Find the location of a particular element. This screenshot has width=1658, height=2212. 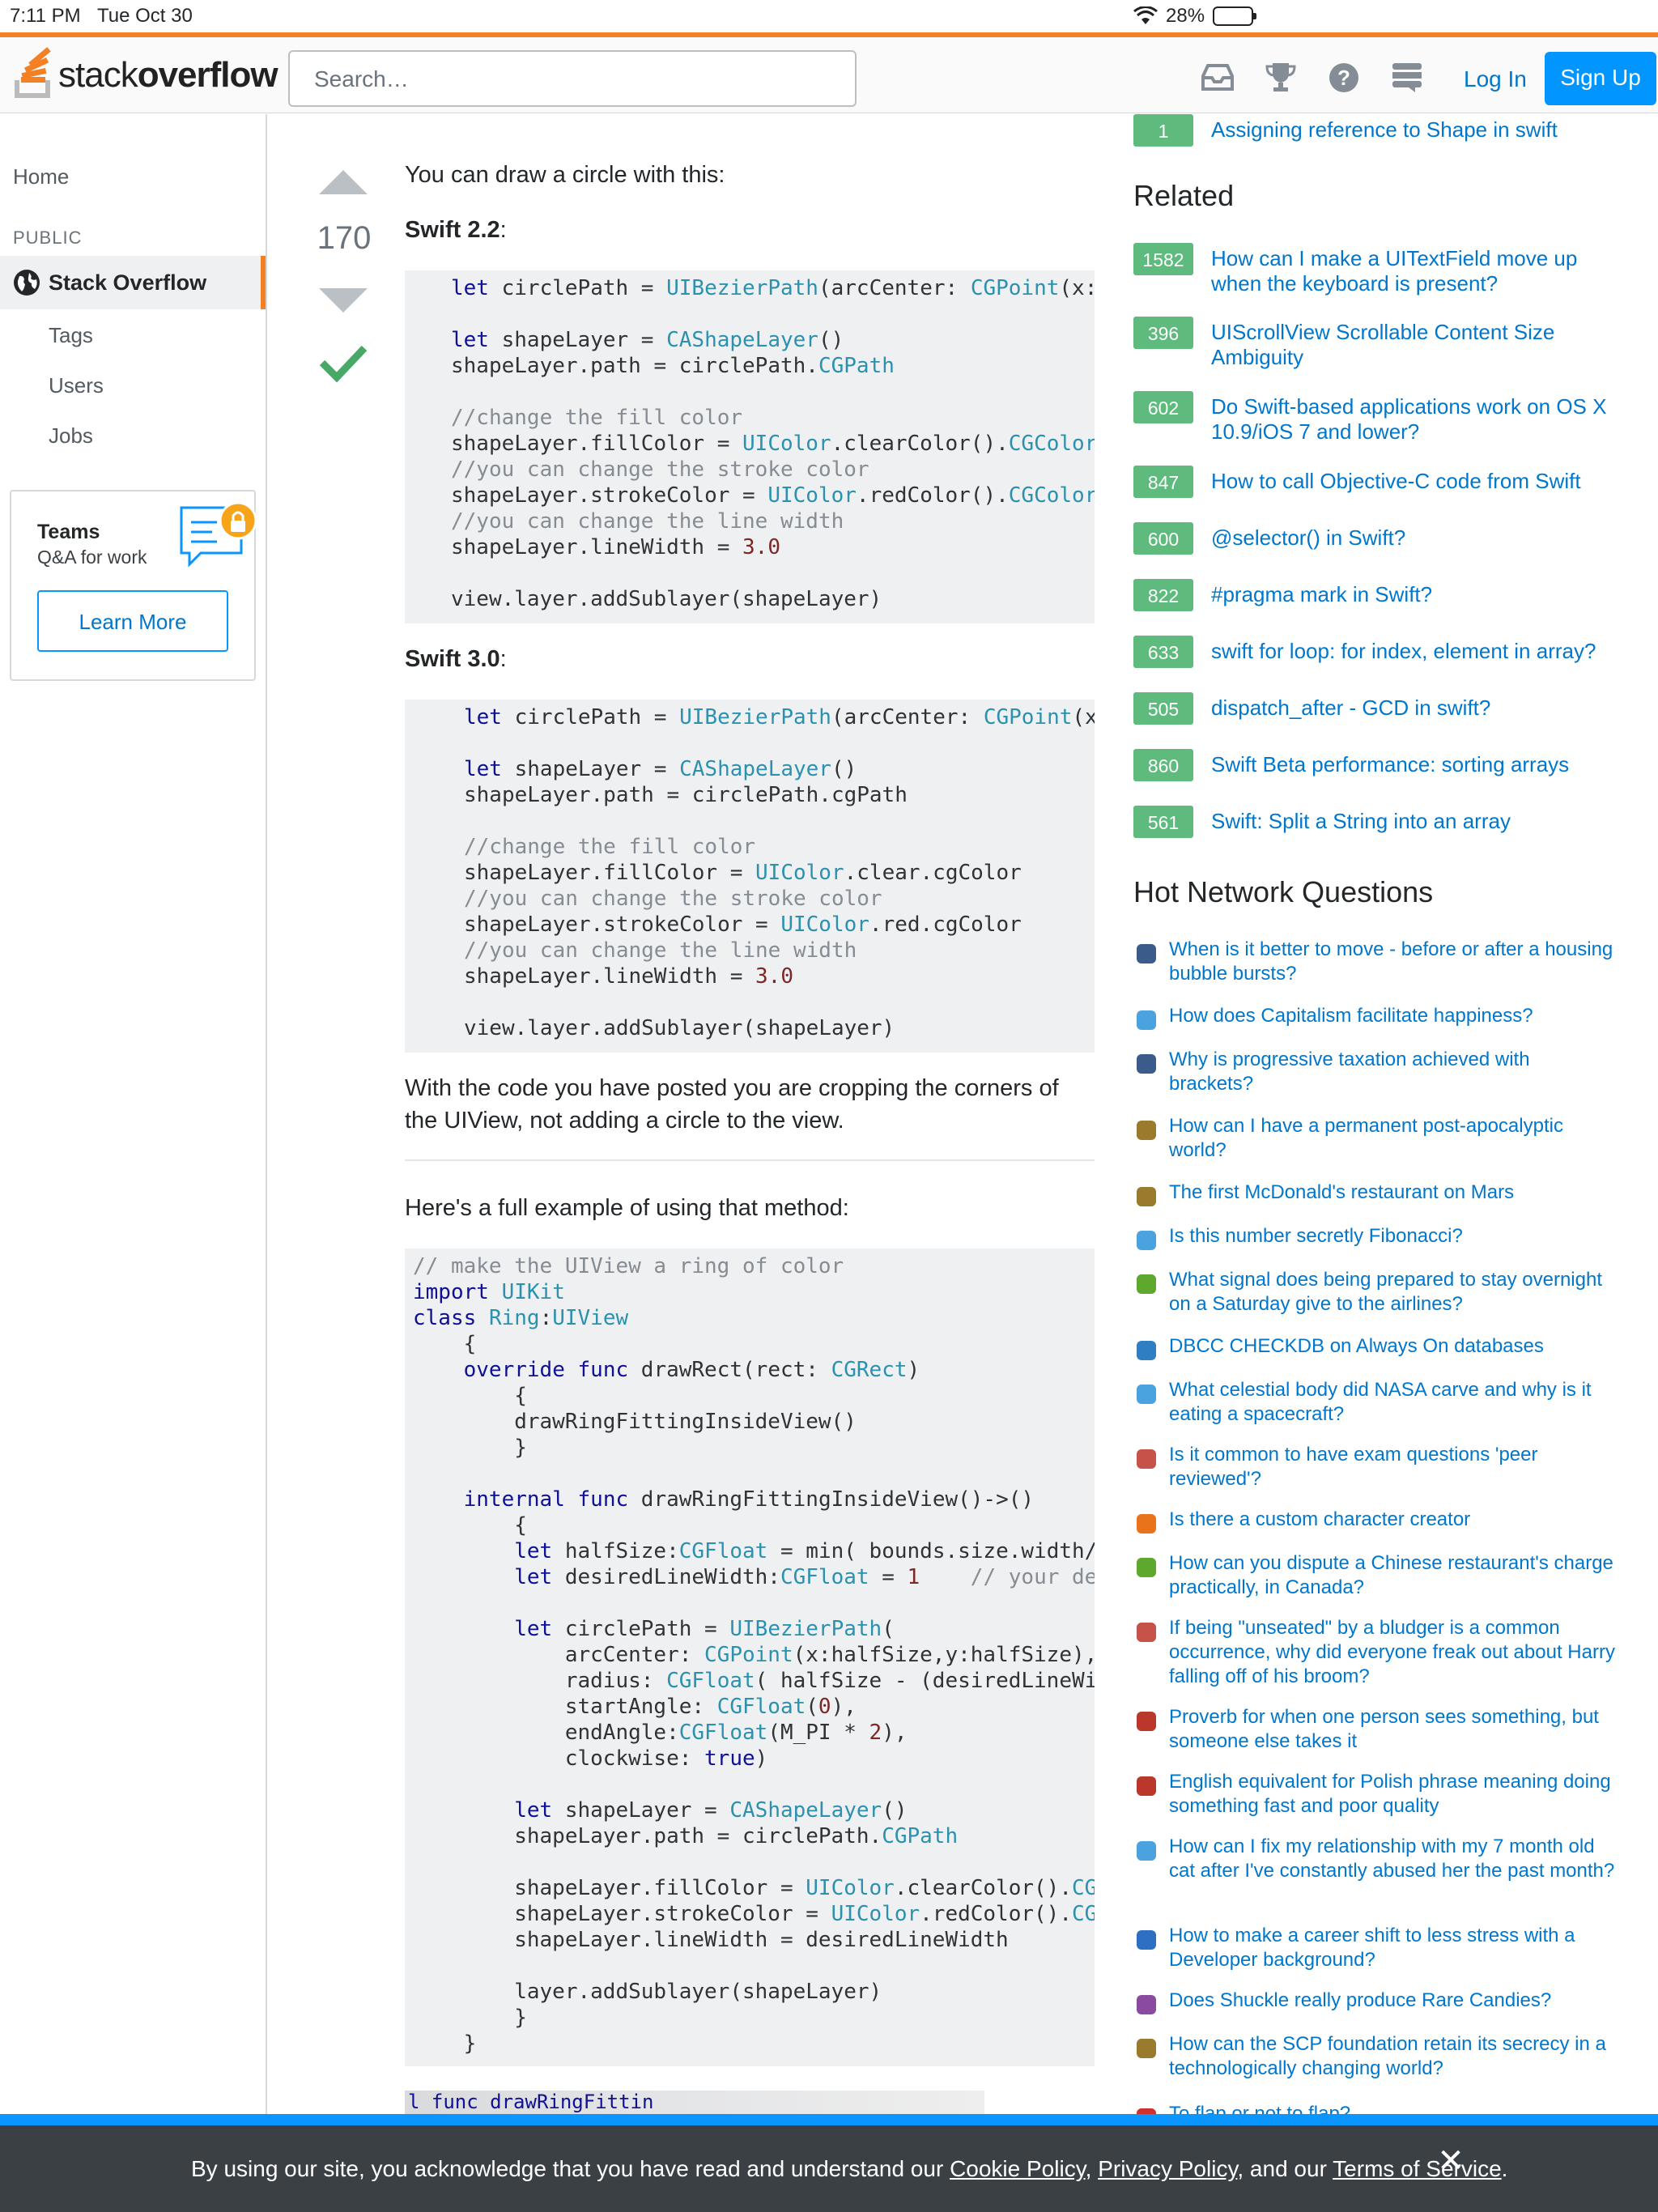

accepted-checkmark-icon is located at coordinates (343, 364).